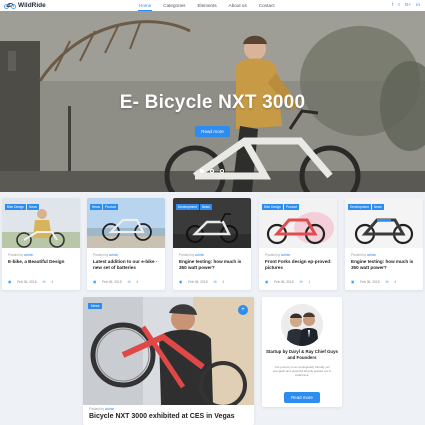 The width and height of the screenshot is (425, 425). I want to click on play-icon: +, so click(243, 310).